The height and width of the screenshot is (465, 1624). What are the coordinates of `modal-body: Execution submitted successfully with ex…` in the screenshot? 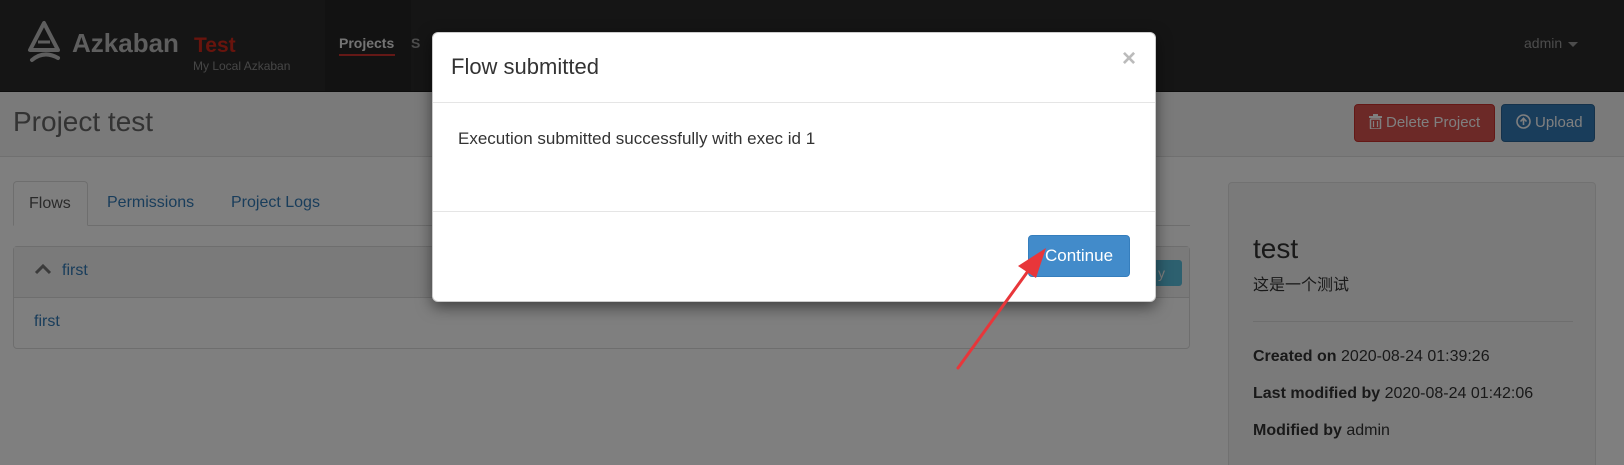 It's located at (794, 157).